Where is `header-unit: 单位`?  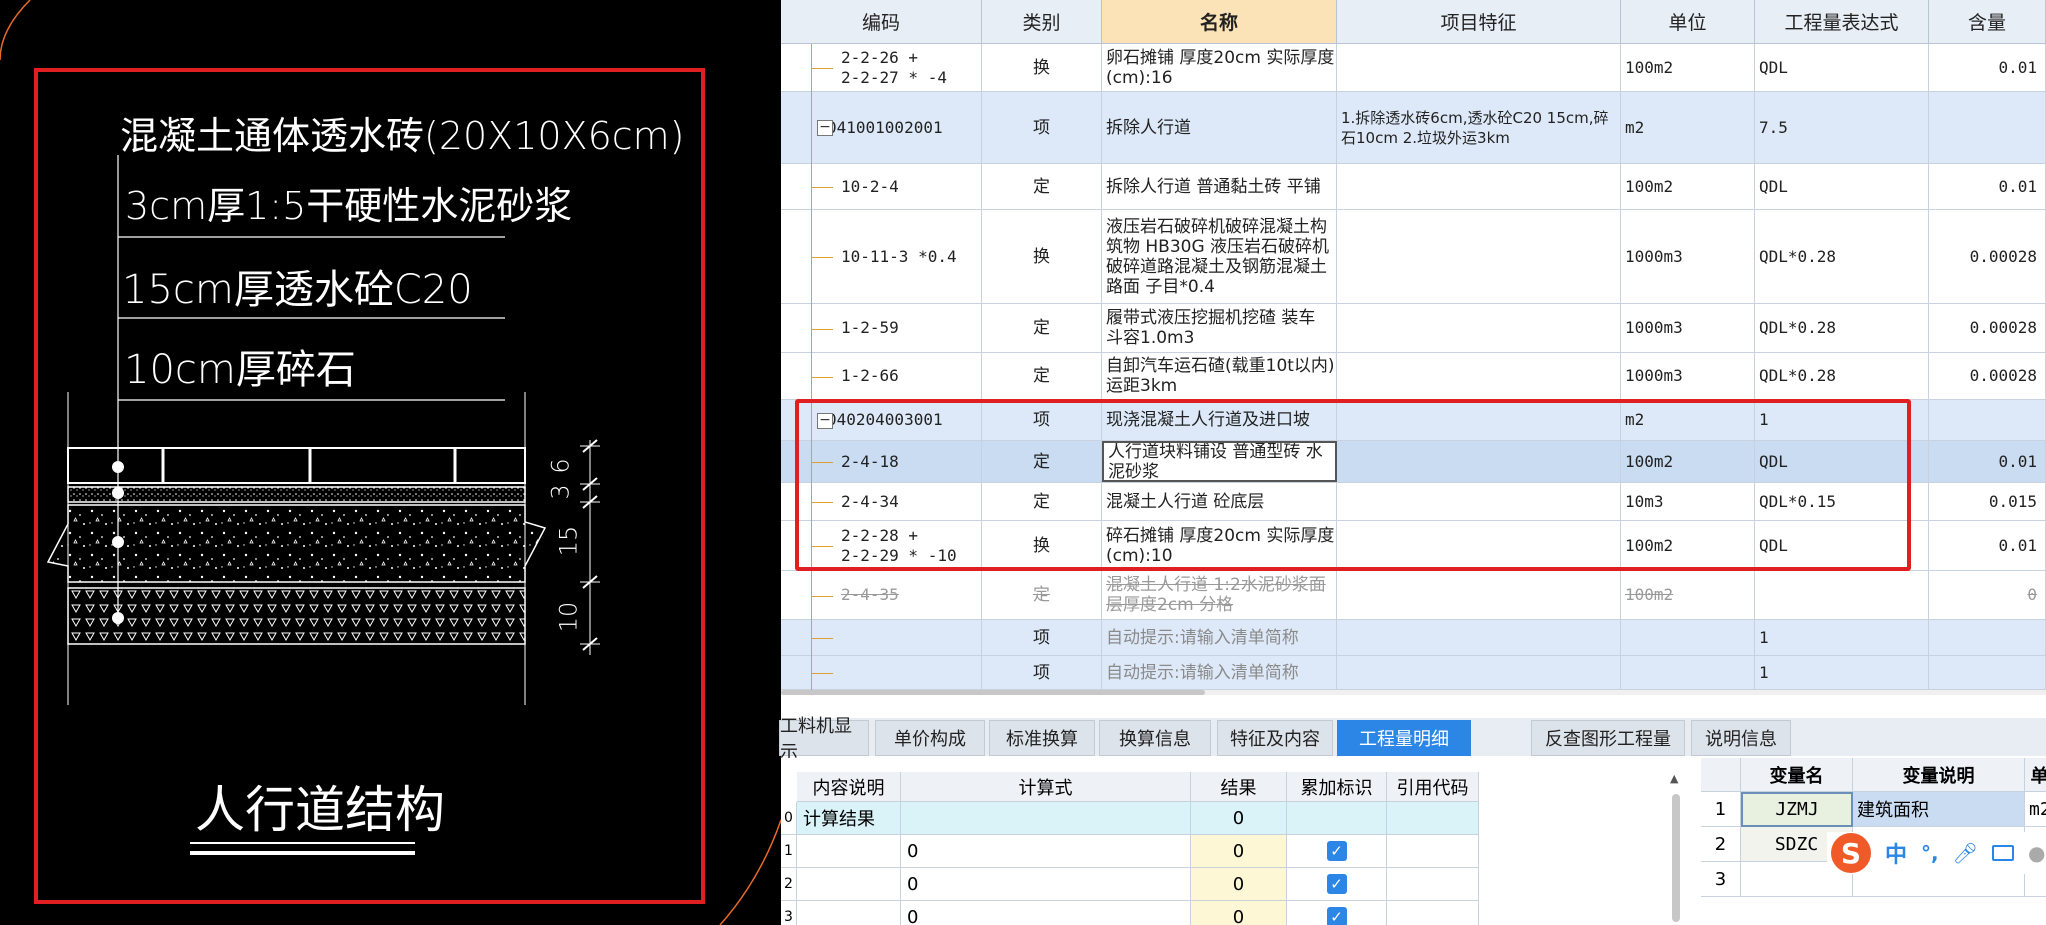 header-unit: 单位 is located at coordinates (1688, 22).